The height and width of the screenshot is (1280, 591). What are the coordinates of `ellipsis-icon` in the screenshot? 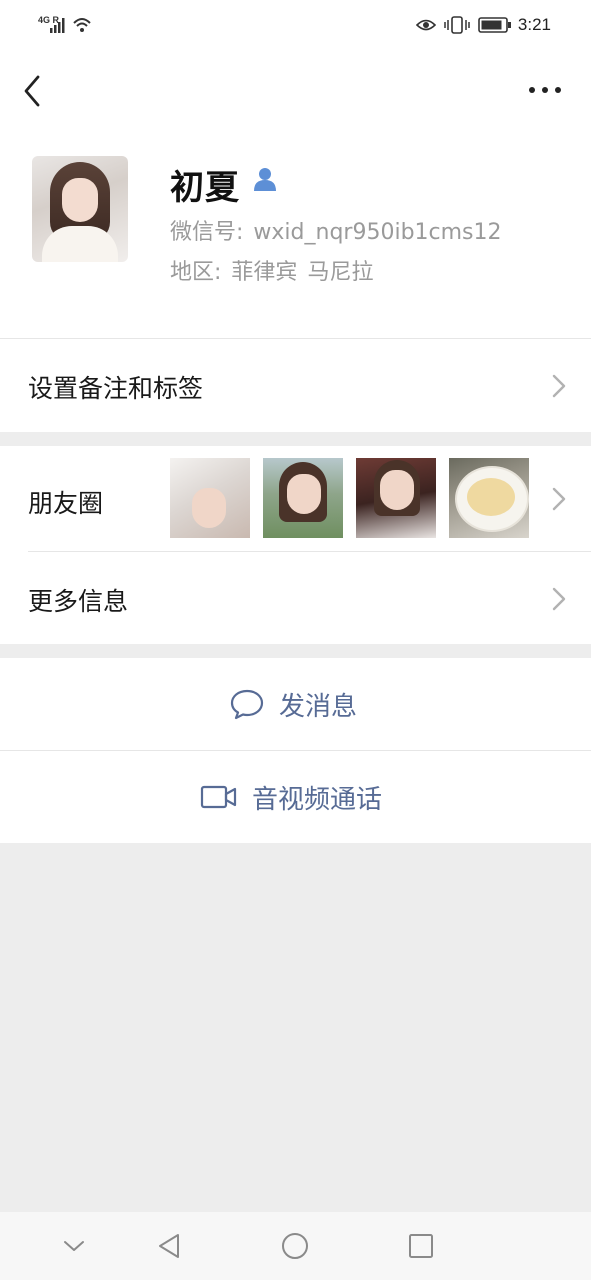 It's located at (545, 90).